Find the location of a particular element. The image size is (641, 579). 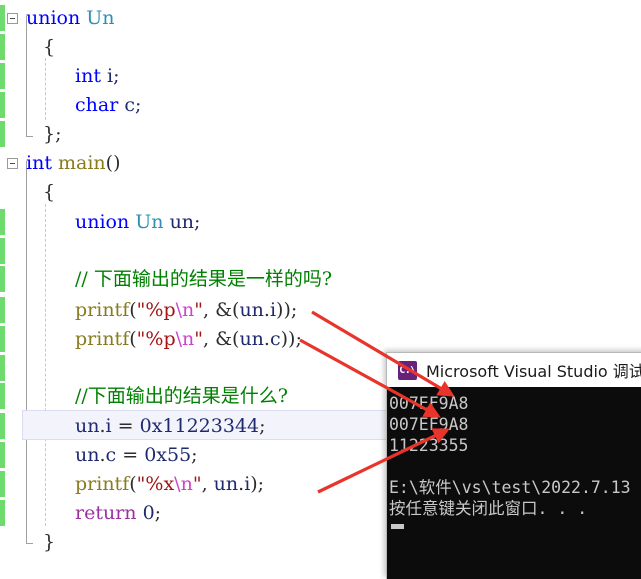

collapse-box-union is located at coordinates (12, 18).